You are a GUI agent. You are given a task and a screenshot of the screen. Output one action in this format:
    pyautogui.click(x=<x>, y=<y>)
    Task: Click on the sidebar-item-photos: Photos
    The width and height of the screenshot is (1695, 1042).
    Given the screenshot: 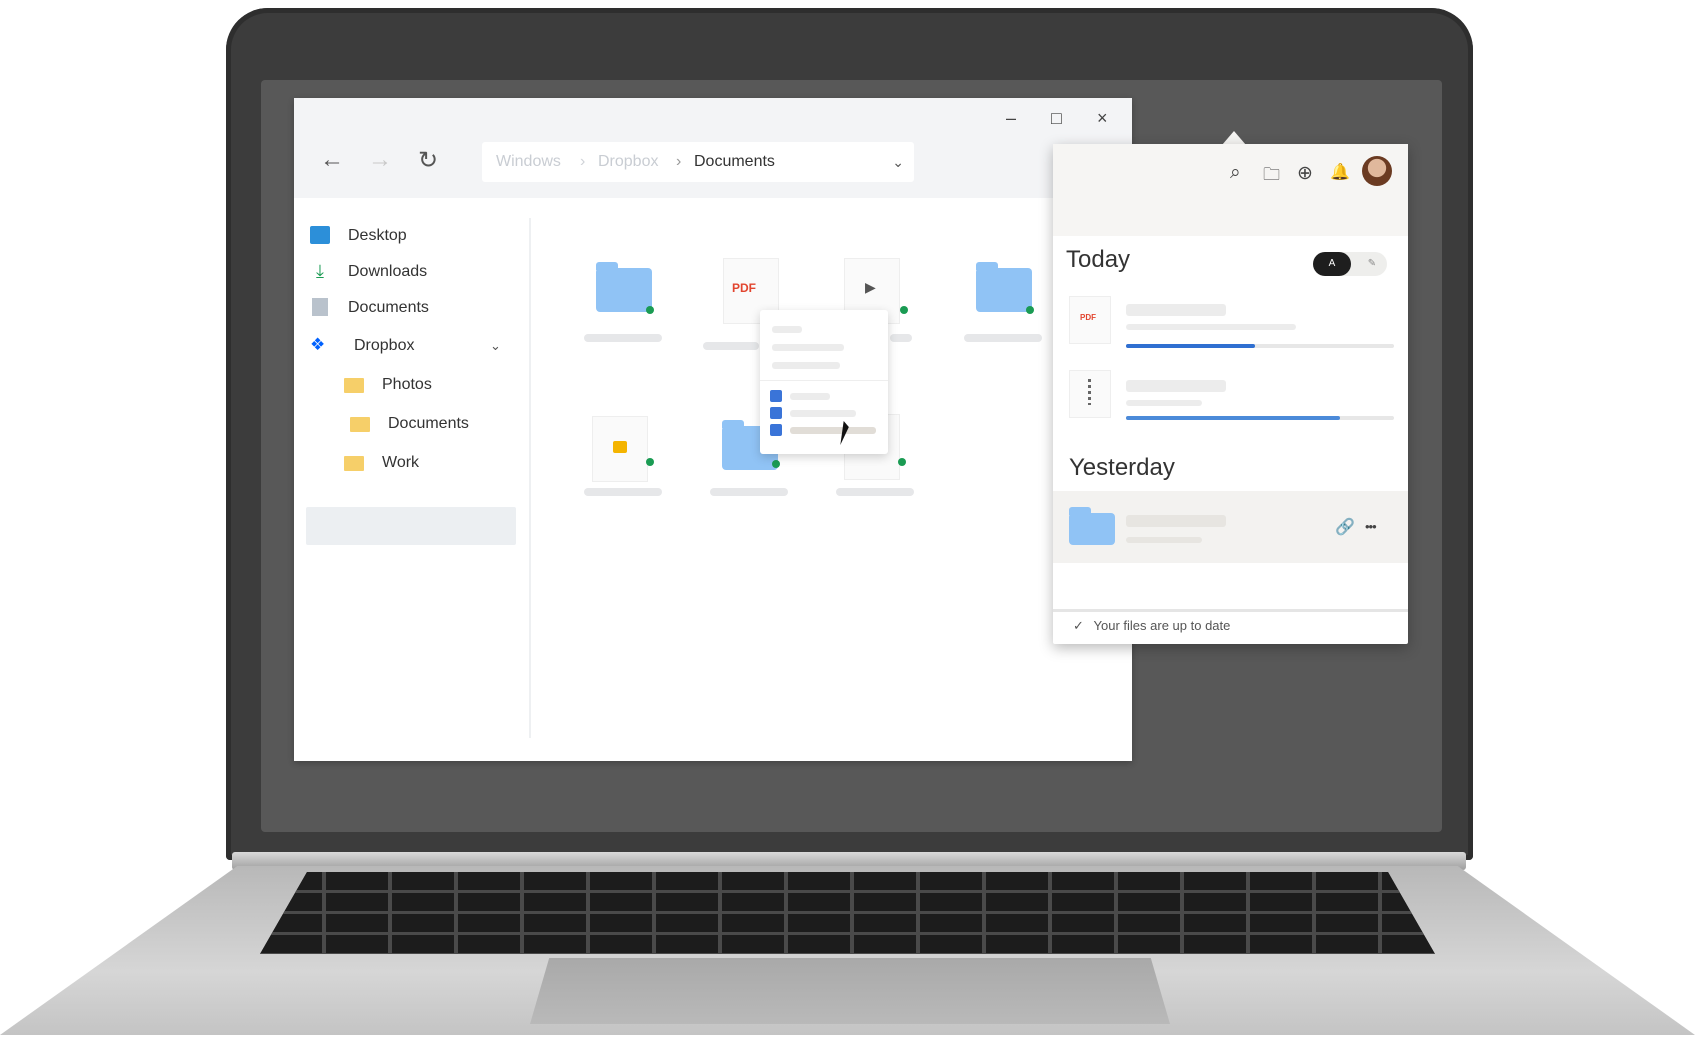 What is the action you would take?
    pyautogui.click(x=429, y=385)
    